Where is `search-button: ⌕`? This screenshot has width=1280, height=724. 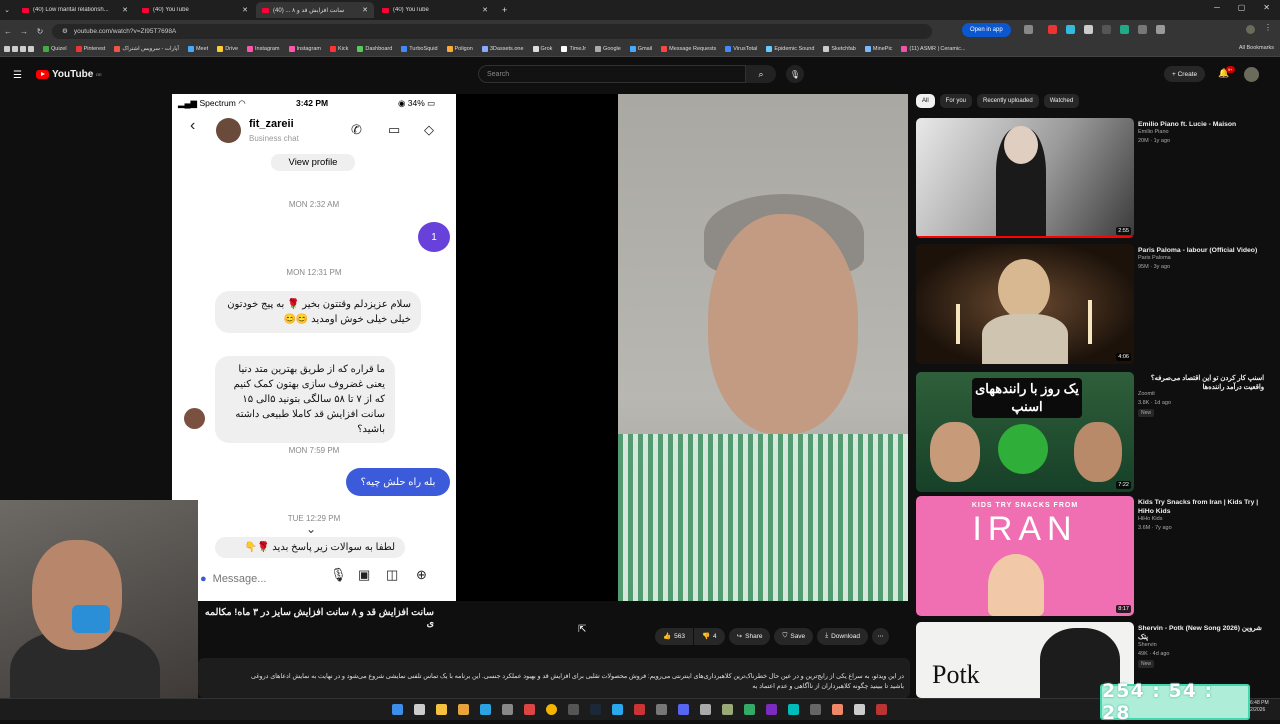
search-button: ⌕ is located at coordinates (761, 74).